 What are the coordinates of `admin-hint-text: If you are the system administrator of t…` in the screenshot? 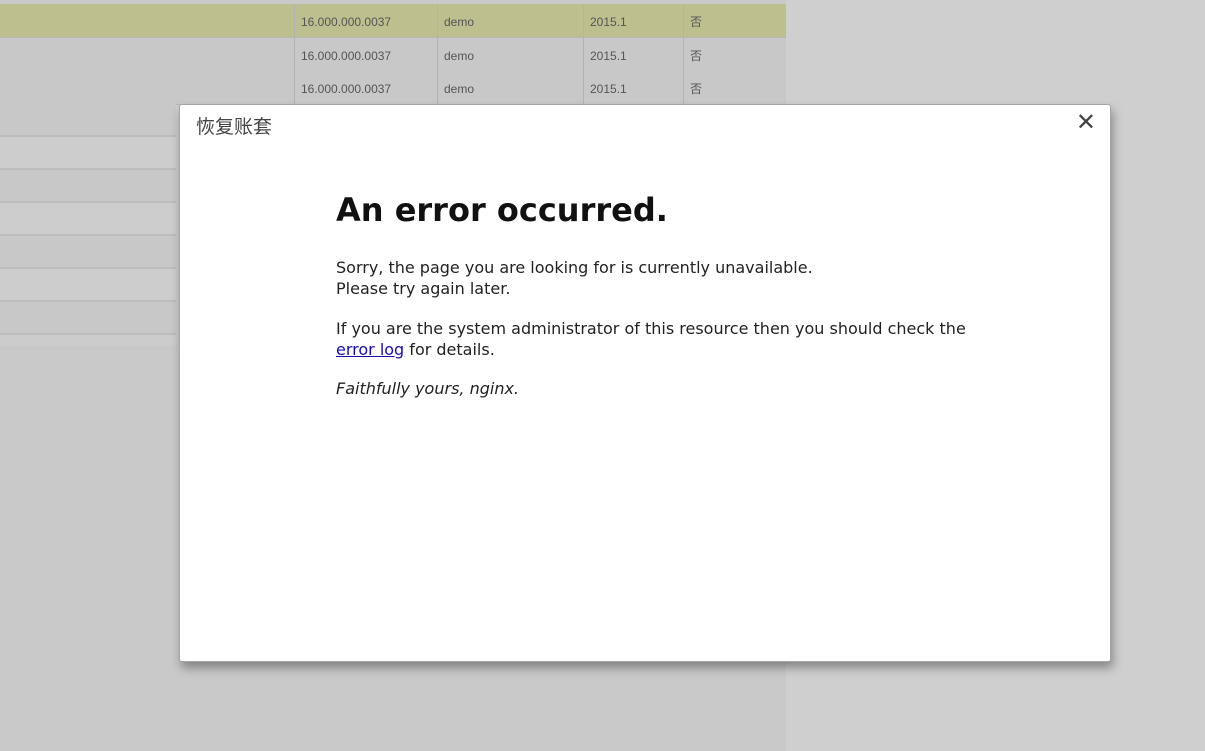 It's located at (651, 328).